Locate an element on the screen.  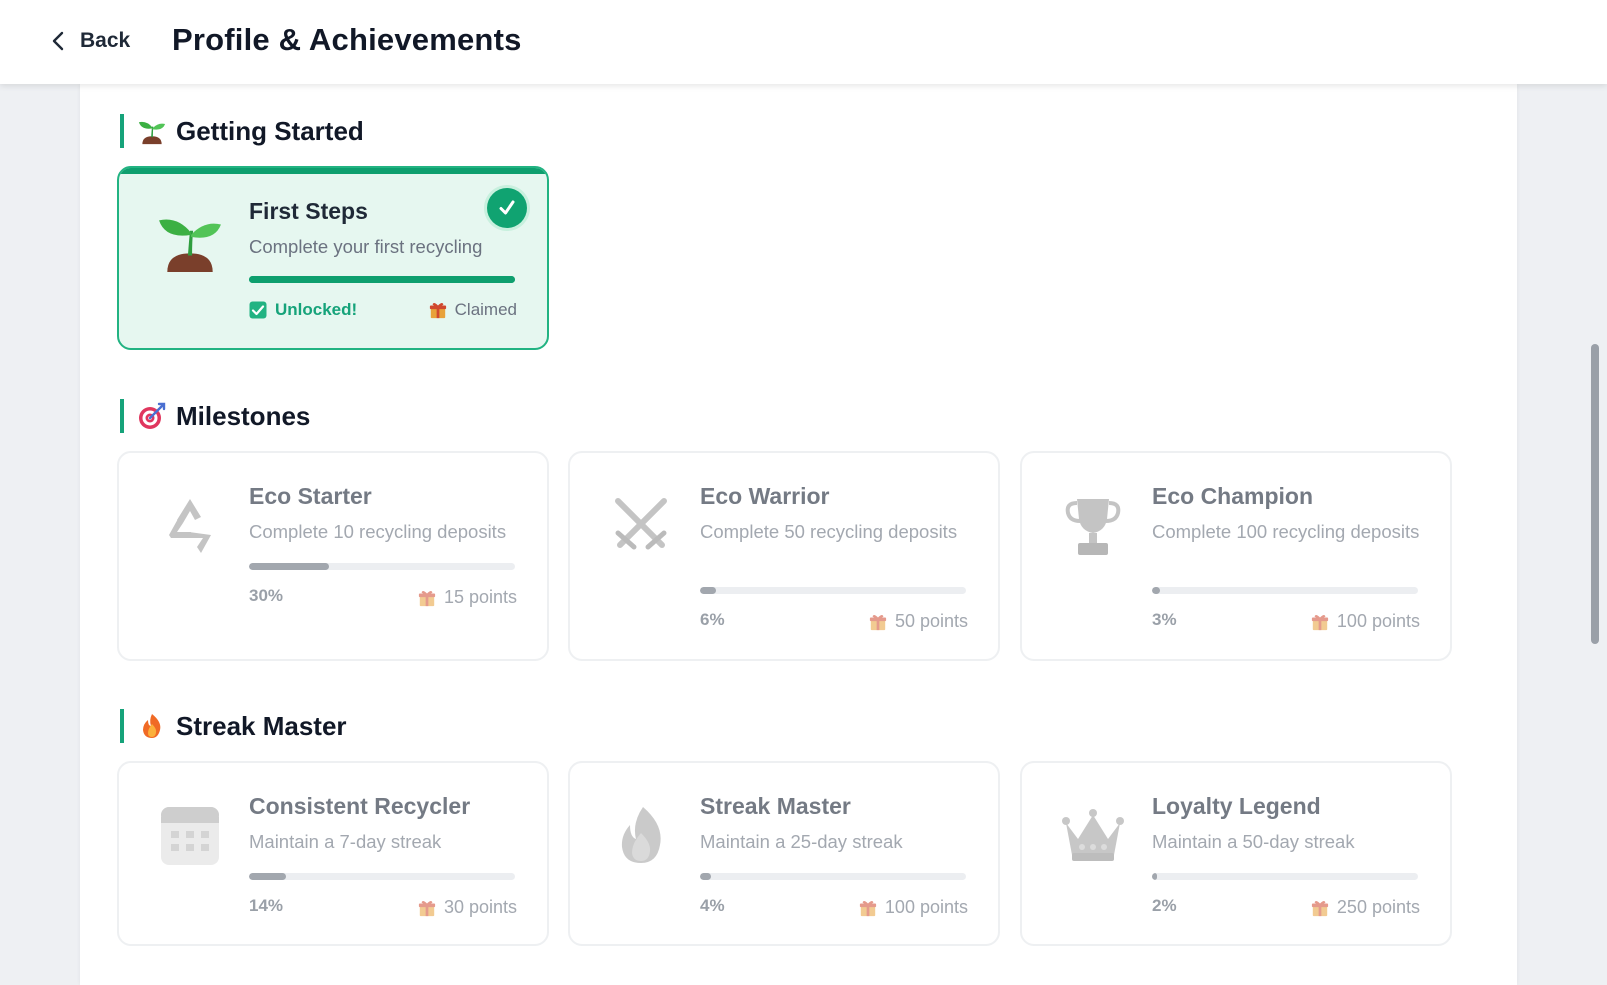
section-header-milestones: Milestones is located at coordinates (215, 416).